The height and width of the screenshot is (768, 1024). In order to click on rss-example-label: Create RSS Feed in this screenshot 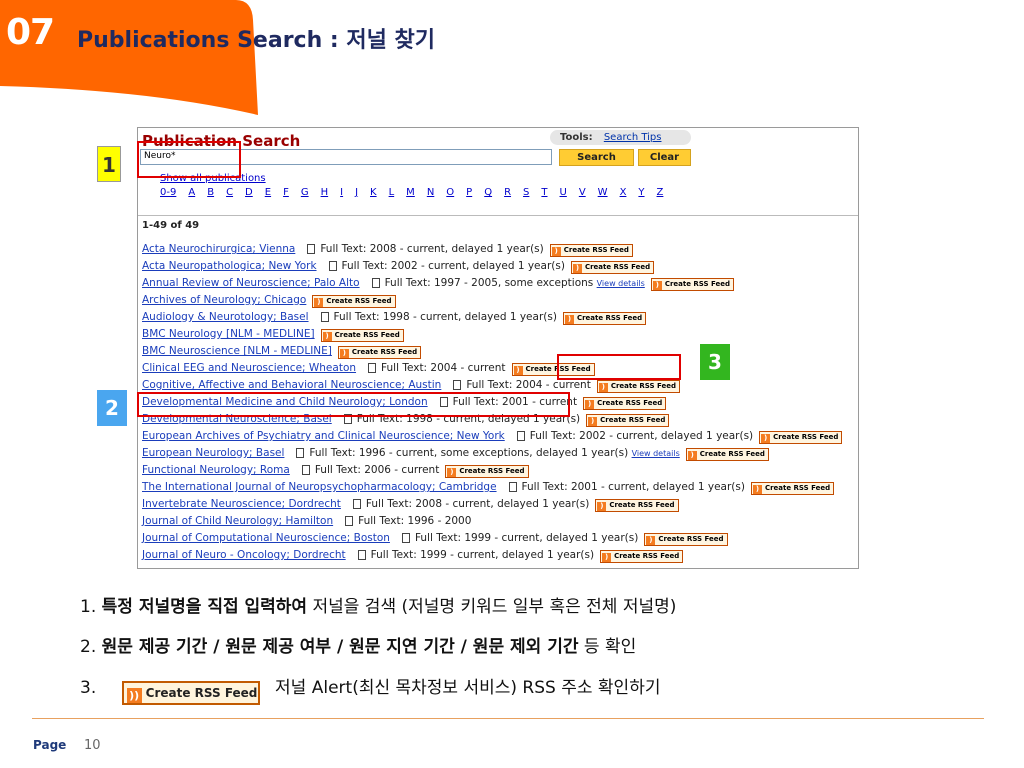, I will do `click(201, 693)`.